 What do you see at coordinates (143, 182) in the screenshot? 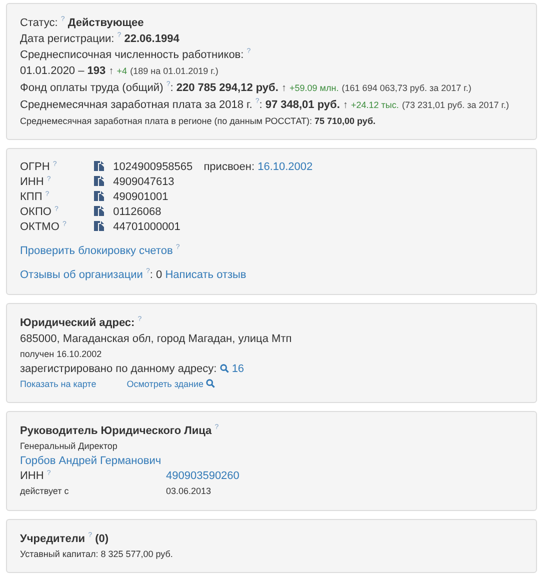
I see `text: 4909047613` at bounding box center [143, 182].